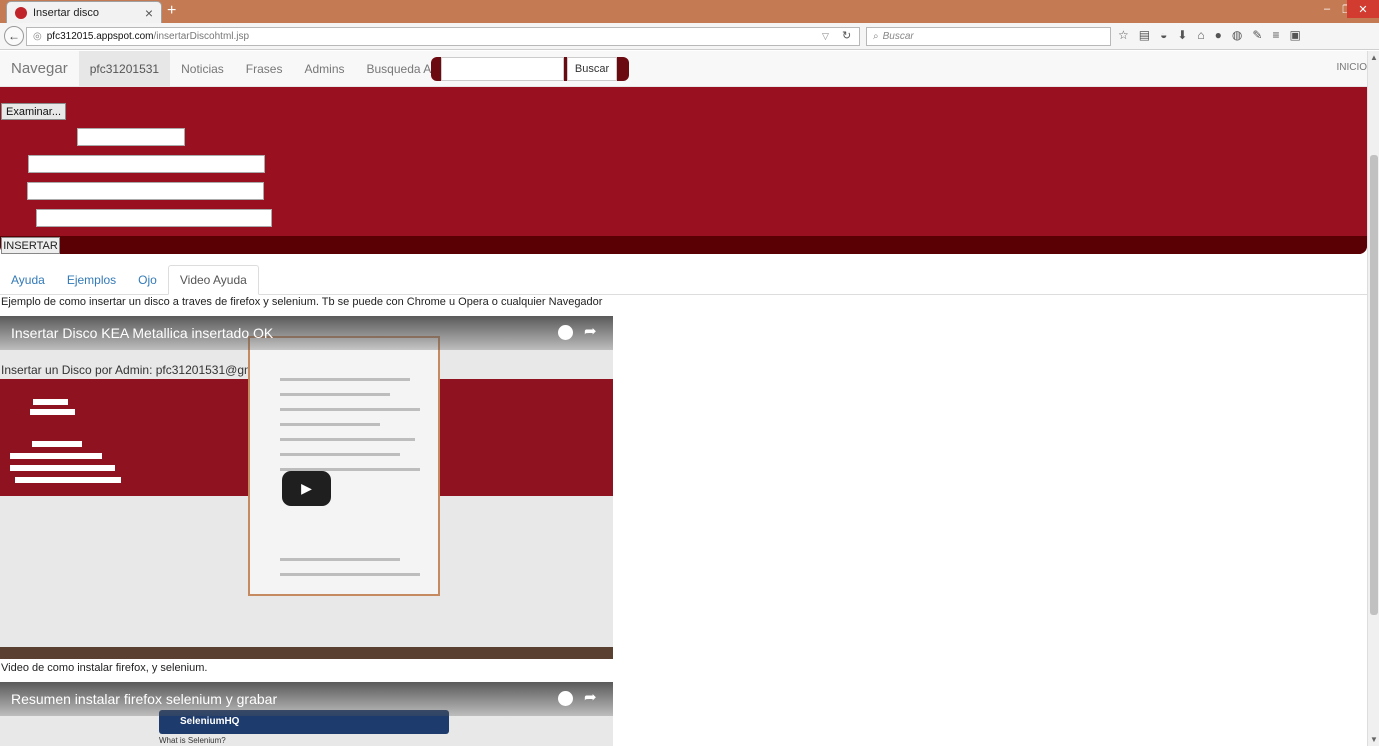 This screenshot has height=746, width=1379. I want to click on search-button: Buscar, so click(592, 69).